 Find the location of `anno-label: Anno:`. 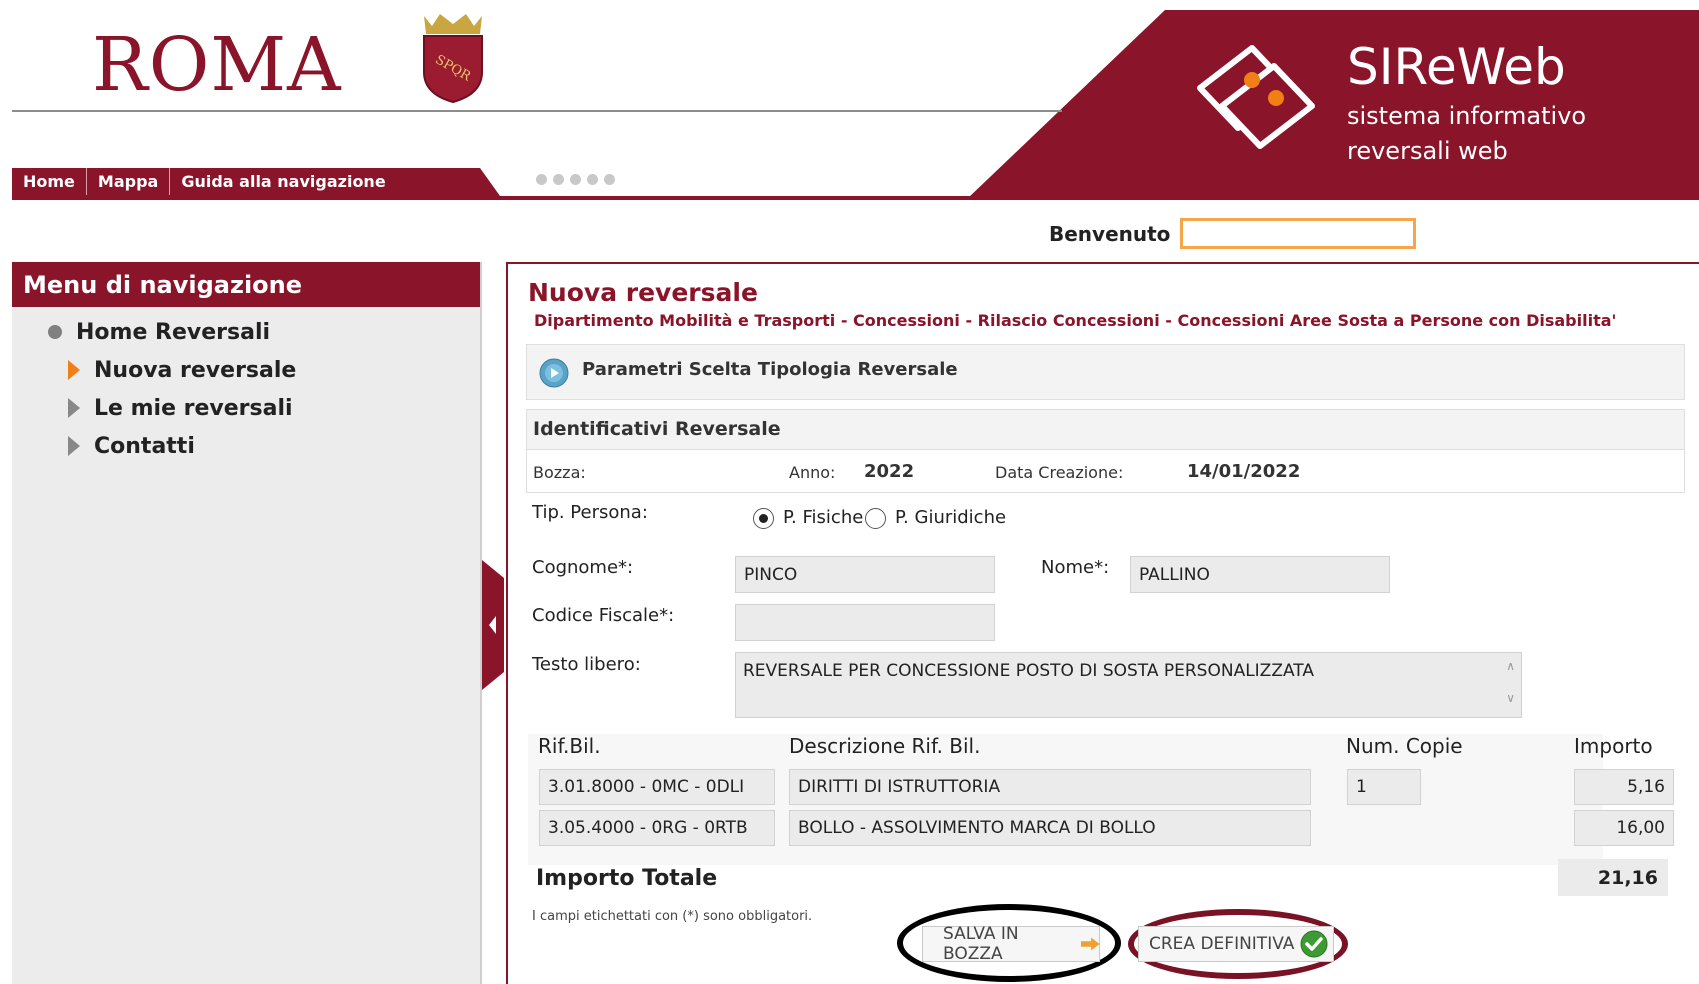

anno-label: Anno: is located at coordinates (812, 472).